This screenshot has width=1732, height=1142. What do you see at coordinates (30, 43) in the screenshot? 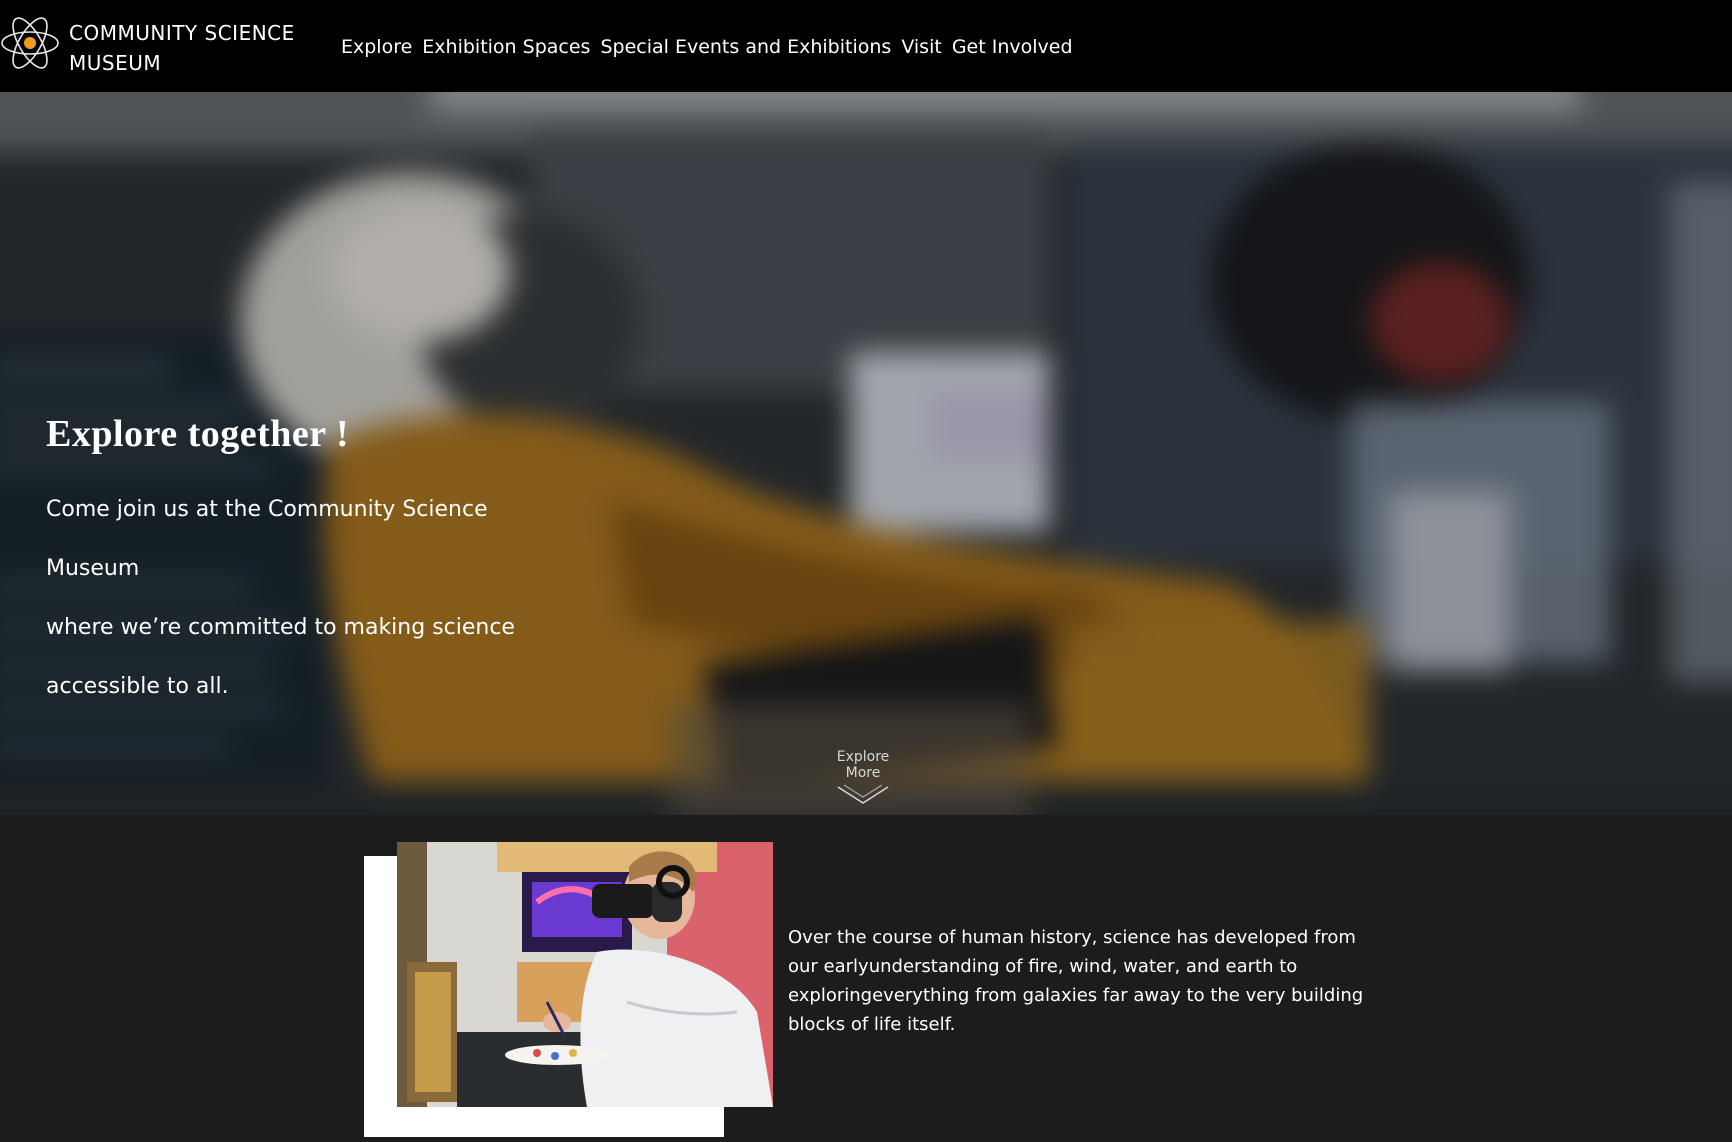
I see `atom-icon` at bounding box center [30, 43].